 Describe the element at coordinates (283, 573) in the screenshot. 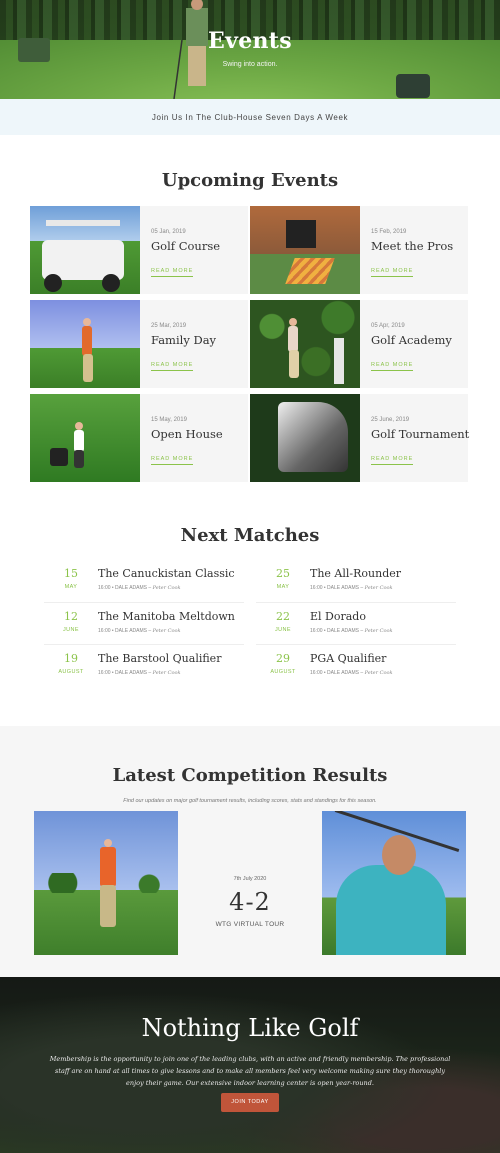

I see `match-day: 25` at that location.